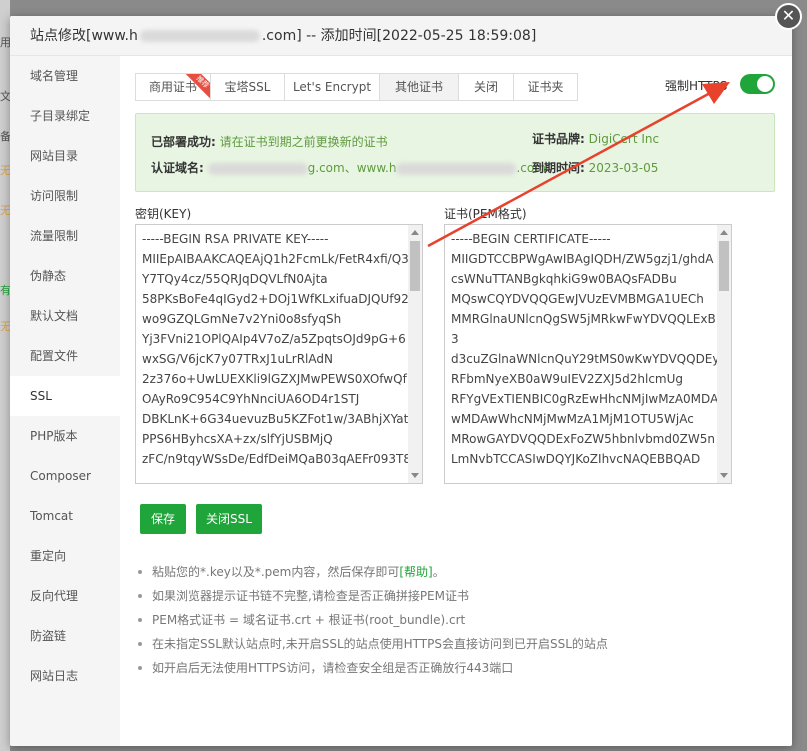  What do you see at coordinates (65, 396) in the screenshot?
I see `sidebar-item-ssl: SSL` at bounding box center [65, 396].